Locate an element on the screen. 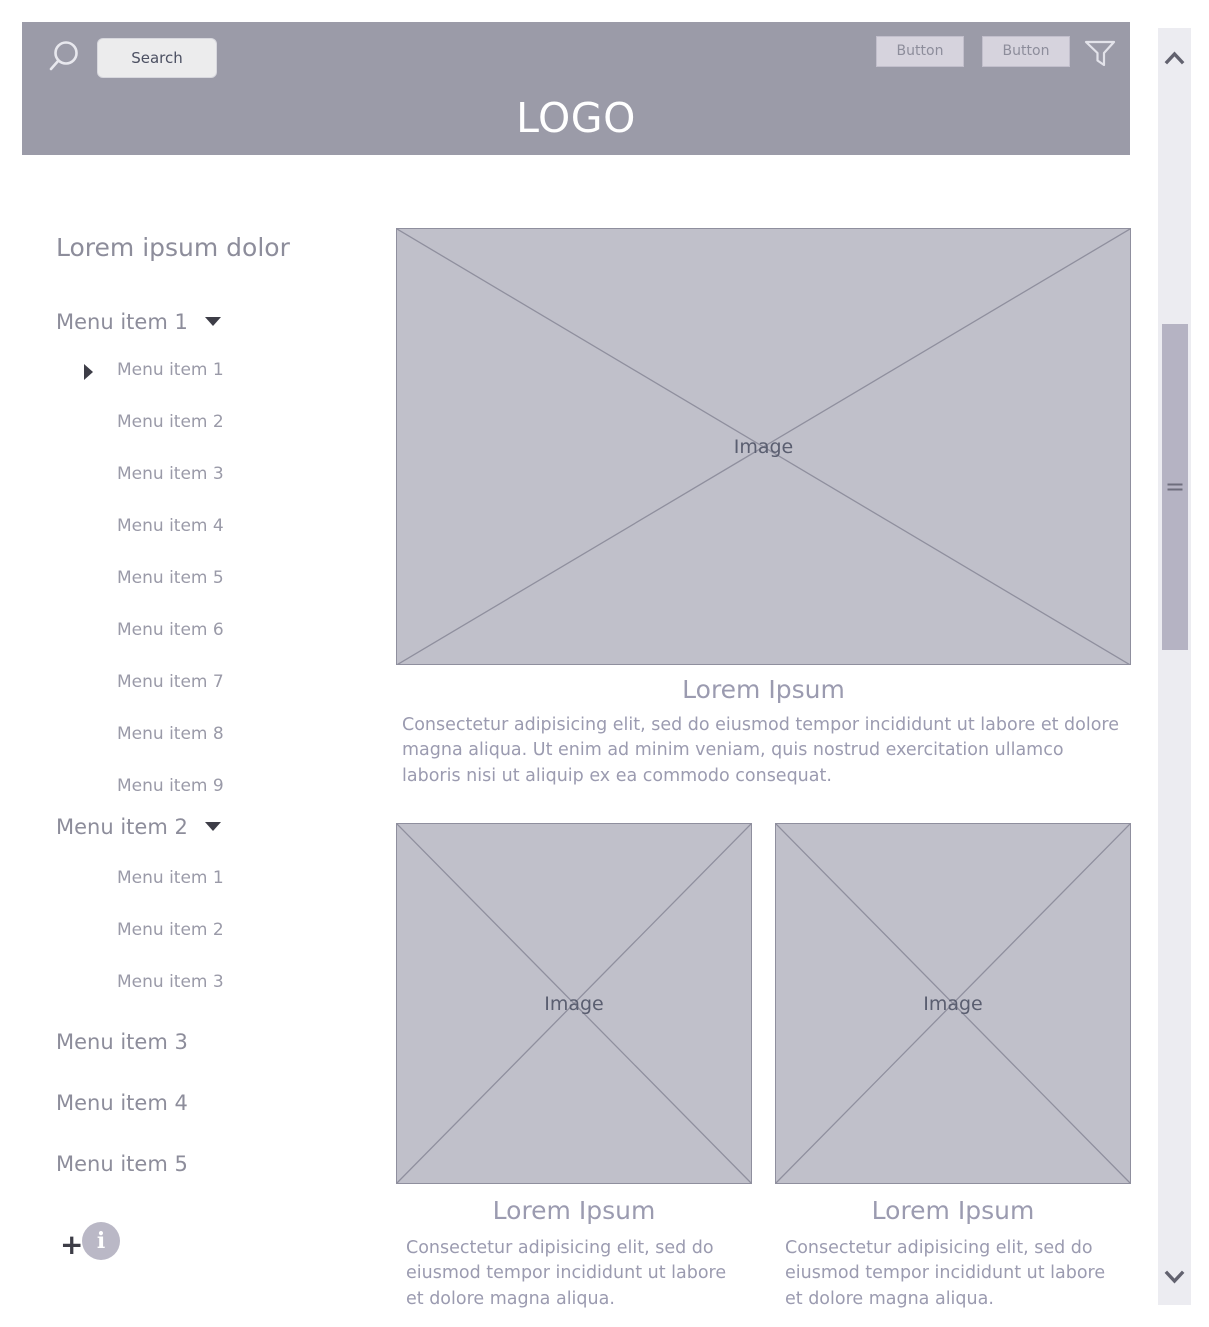 The image size is (1209, 1327). search-icon is located at coordinates (69, 59).